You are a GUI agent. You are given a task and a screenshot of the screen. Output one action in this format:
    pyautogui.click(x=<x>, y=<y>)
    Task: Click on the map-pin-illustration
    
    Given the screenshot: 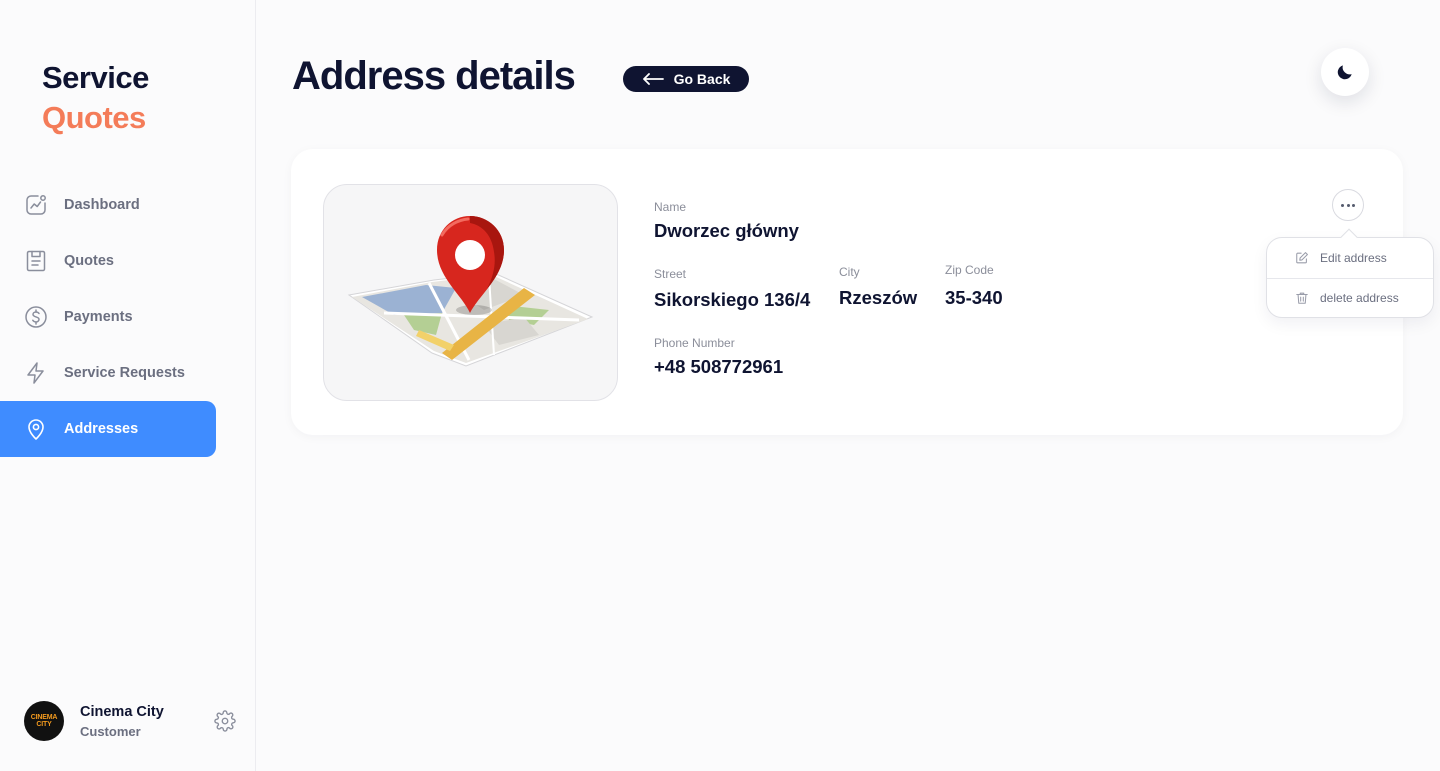 What is the action you would take?
    pyautogui.click(x=470, y=291)
    